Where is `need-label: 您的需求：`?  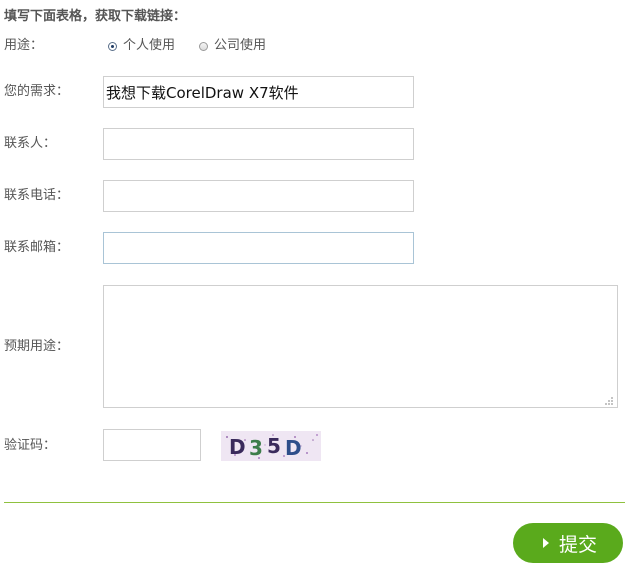 need-label: 您的需求： is located at coordinates (37, 91).